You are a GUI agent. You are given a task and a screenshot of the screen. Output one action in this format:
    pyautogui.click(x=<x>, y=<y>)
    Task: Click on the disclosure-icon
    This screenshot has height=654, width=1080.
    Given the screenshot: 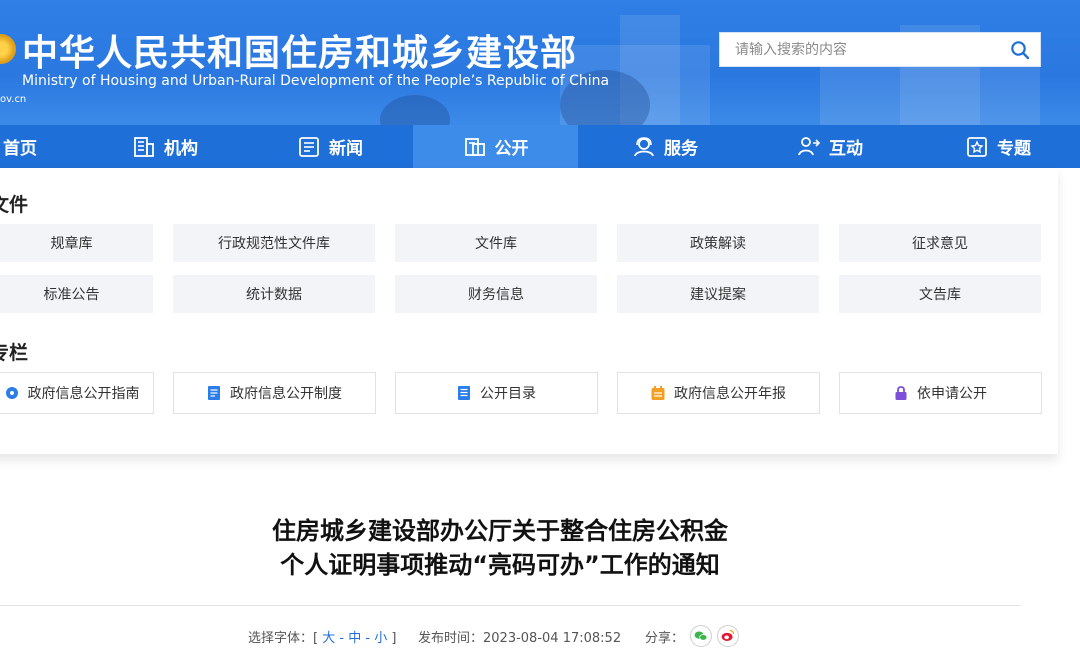 What is the action you would take?
    pyautogui.click(x=474, y=146)
    